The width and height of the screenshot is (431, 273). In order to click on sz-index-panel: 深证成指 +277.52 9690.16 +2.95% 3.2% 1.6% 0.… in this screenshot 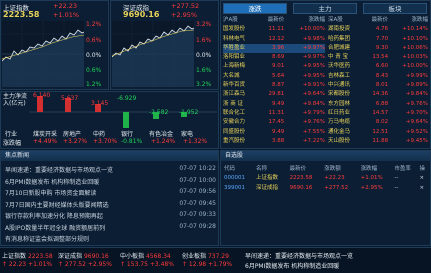, I will do `click(164, 45)`.